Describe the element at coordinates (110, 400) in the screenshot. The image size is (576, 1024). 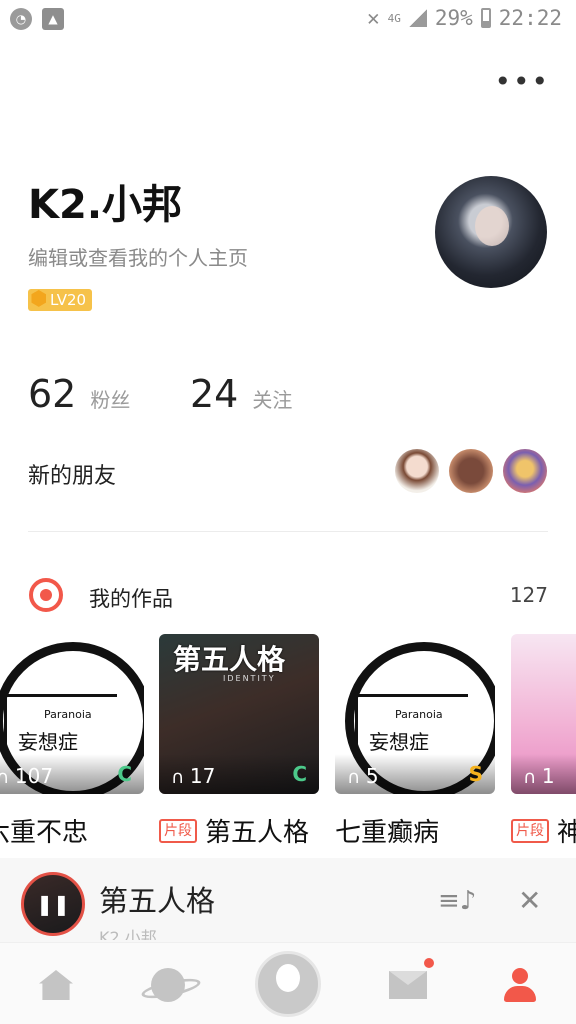
I see `fans-label: 粉丝` at that location.